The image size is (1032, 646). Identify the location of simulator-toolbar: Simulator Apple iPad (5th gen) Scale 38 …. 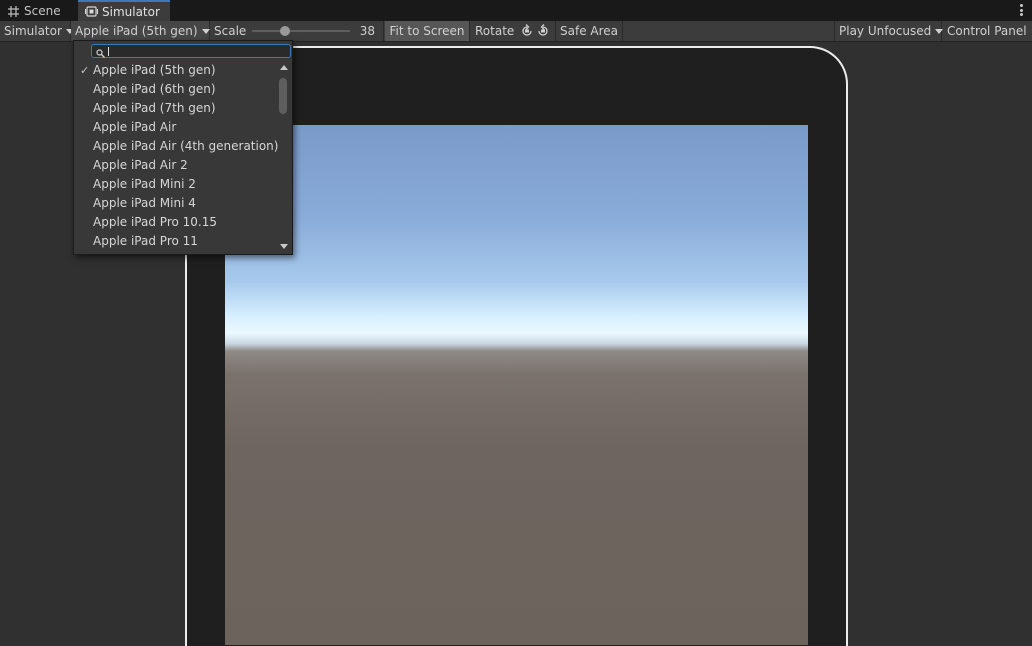
(516, 31).